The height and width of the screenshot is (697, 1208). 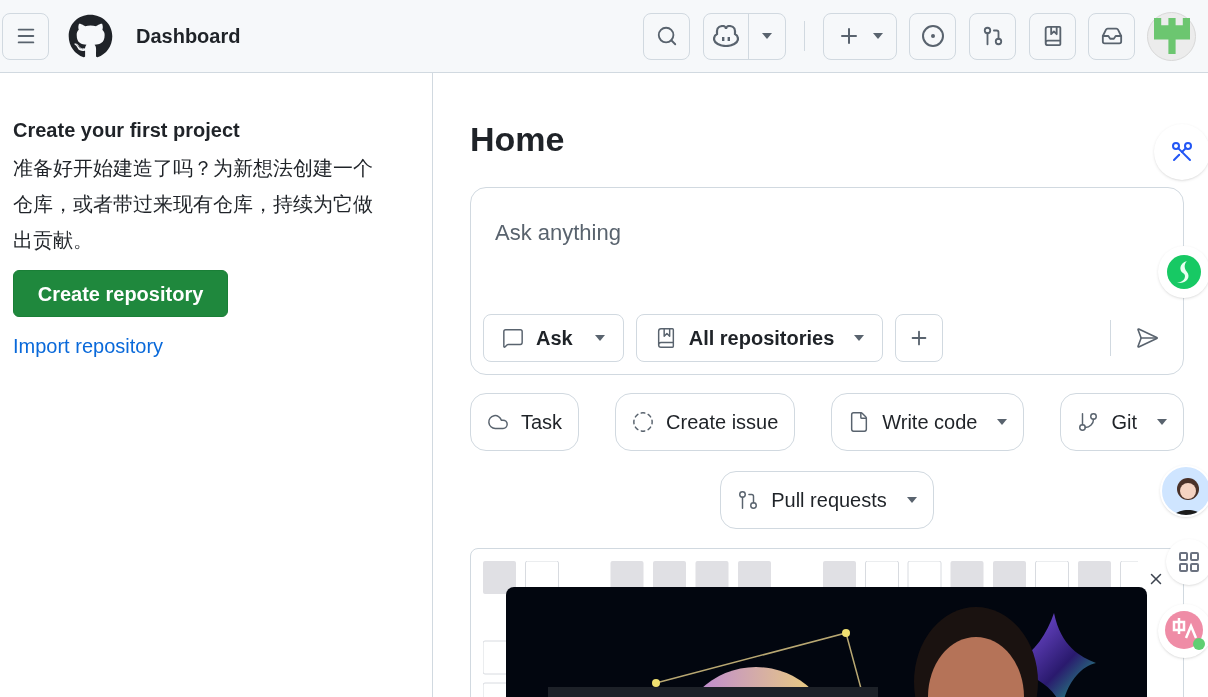 I want to click on page-title: Dashboard, so click(x=188, y=36).